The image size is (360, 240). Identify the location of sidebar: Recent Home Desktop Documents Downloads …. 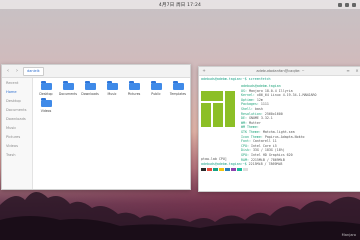
(17, 133).